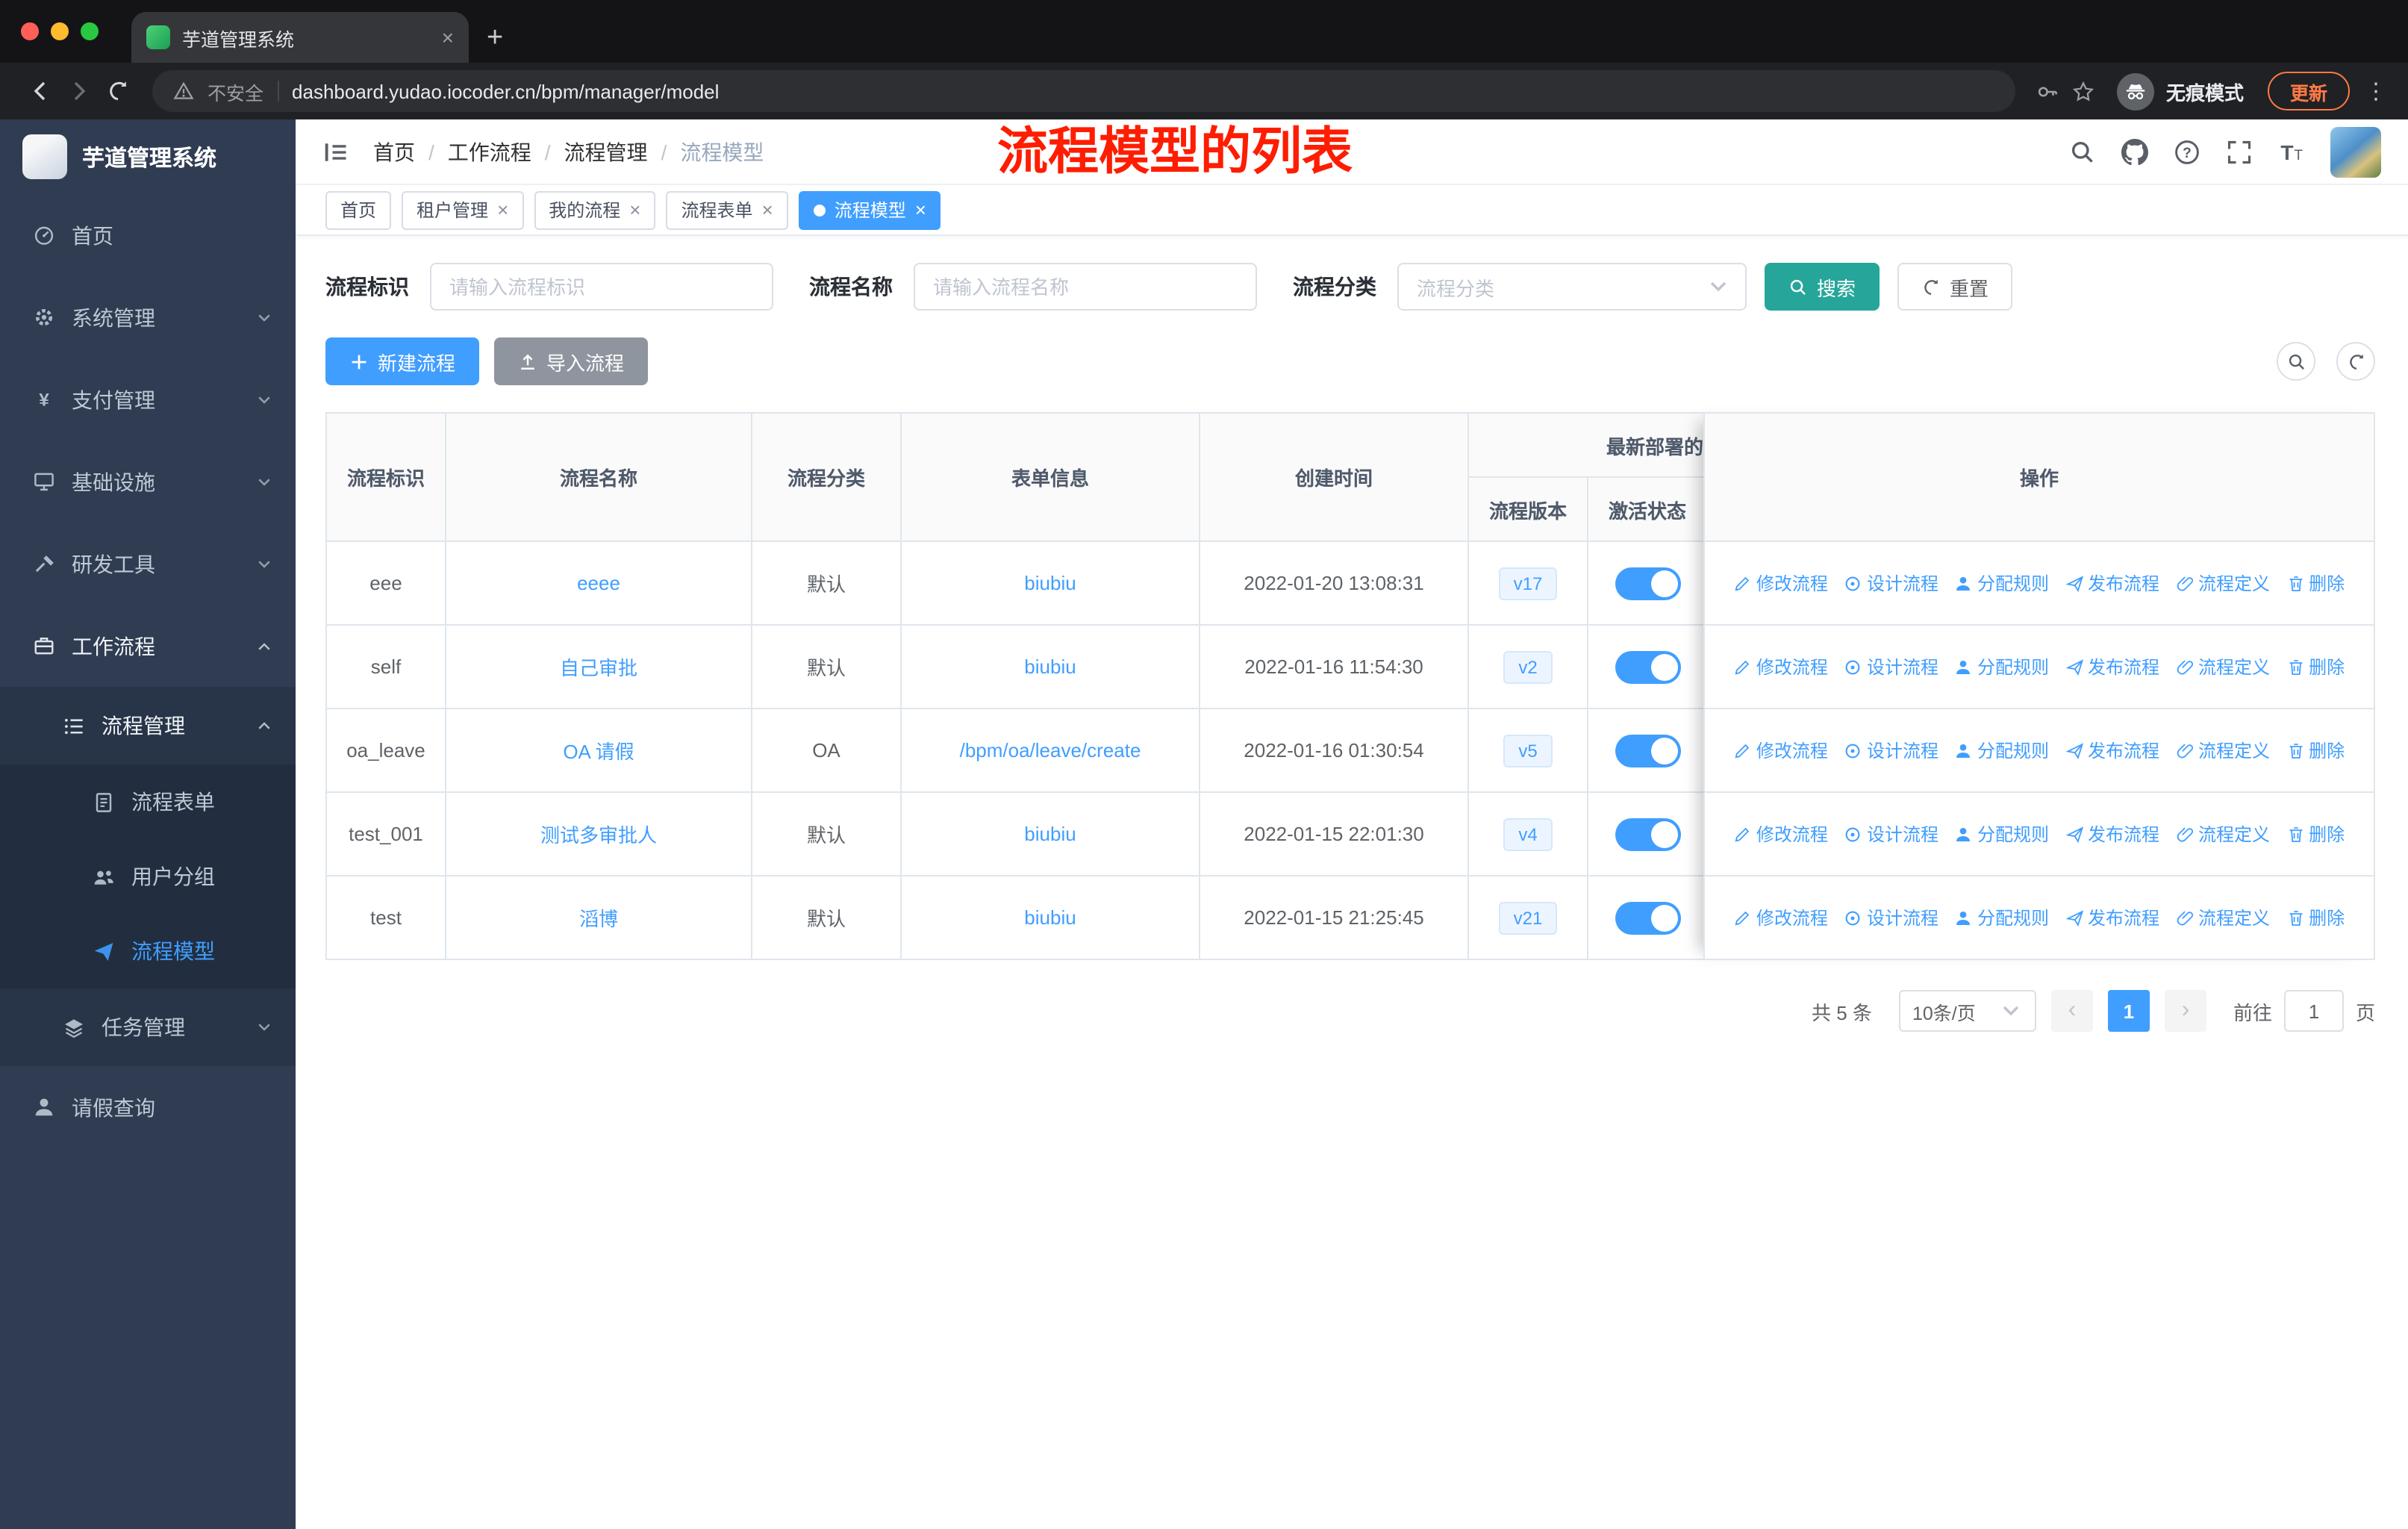 The width and height of the screenshot is (2408, 1529). What do you see at coordinates (598, 752) in the screenshot?
I see `process-name-link: OA 请假` at bounding box center [598, 752].